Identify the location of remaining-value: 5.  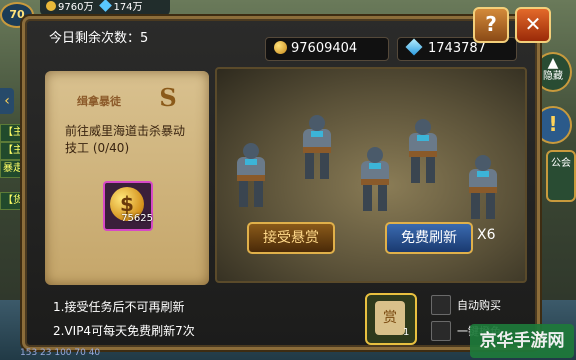
(144, 38).